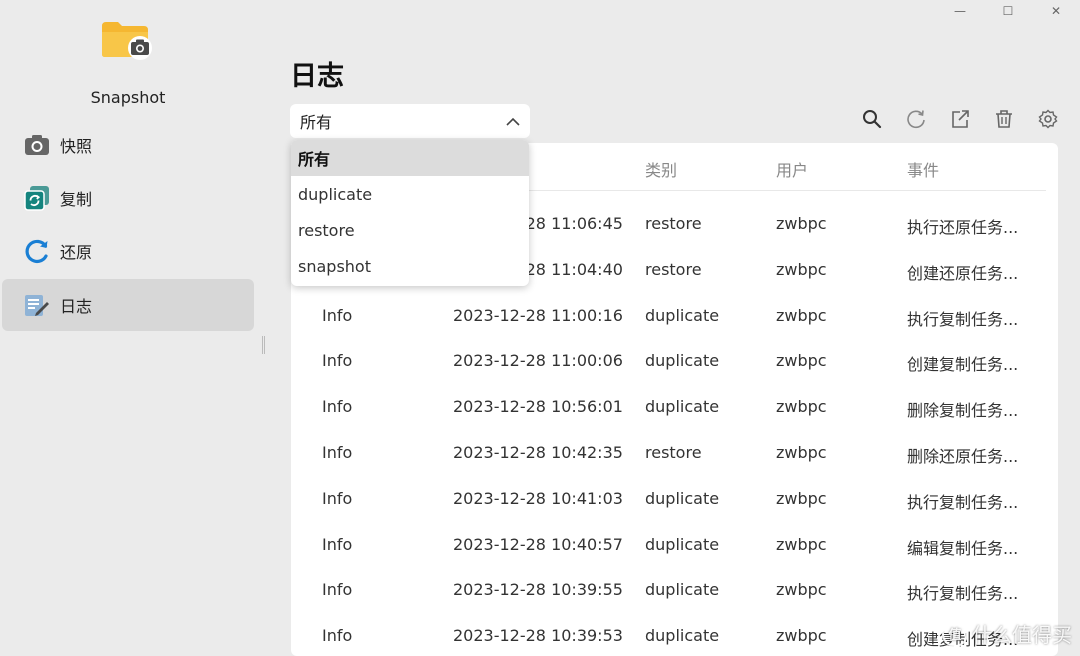 The image size is (1080, 656). Describe the element at coordinates (538, 636) in the screenshot. I see `cell-time: 2023-12-28 10:39:53` at that location.